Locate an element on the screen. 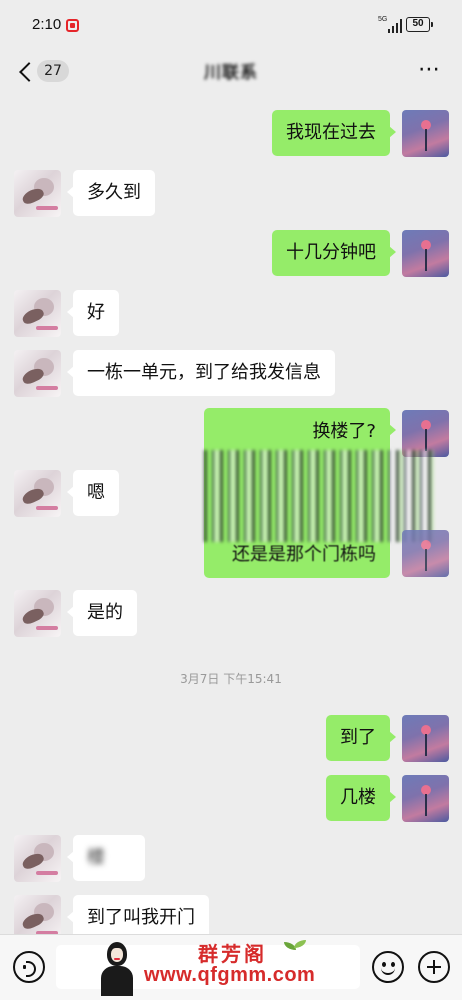 The width and height of the screenshot is (462, 1000). signal-icon is located at coordinates (395, 26).